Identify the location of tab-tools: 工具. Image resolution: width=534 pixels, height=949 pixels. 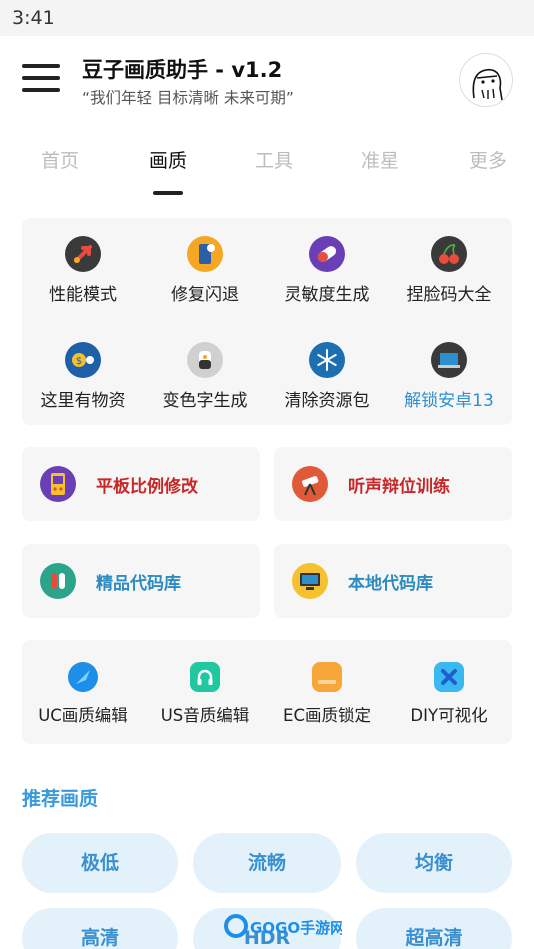
(274, 159).